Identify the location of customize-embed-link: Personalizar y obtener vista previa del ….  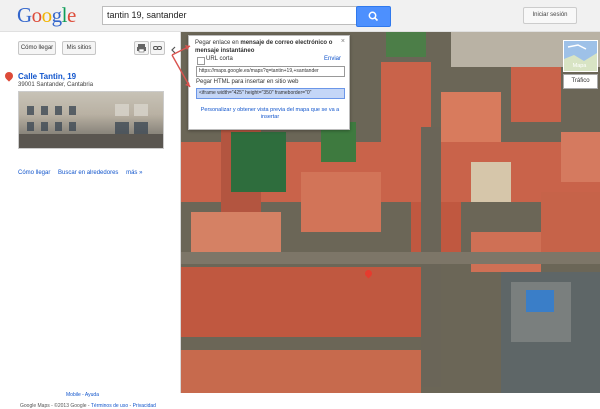
(270, 114).